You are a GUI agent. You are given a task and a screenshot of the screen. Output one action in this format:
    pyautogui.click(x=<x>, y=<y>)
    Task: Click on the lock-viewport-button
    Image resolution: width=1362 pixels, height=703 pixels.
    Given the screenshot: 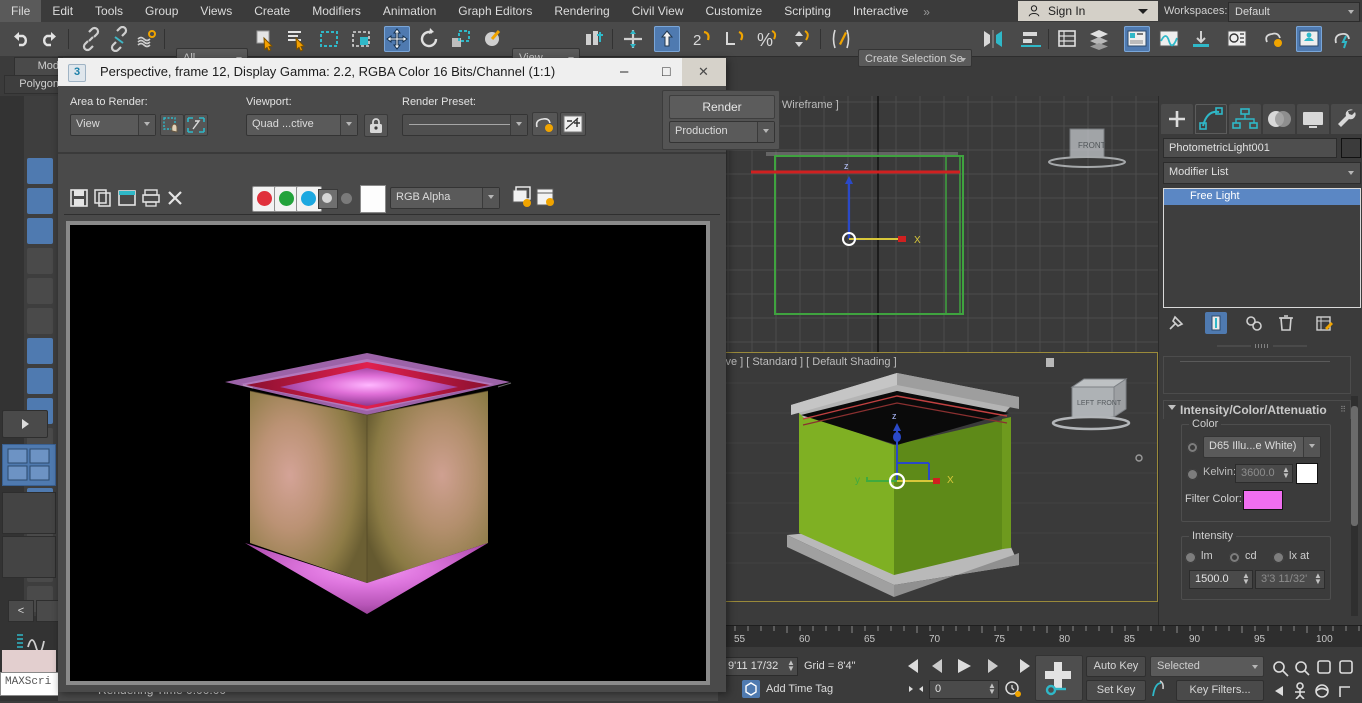 What is the action you would take?
    pyautogui.click(x=376, y=125)
    